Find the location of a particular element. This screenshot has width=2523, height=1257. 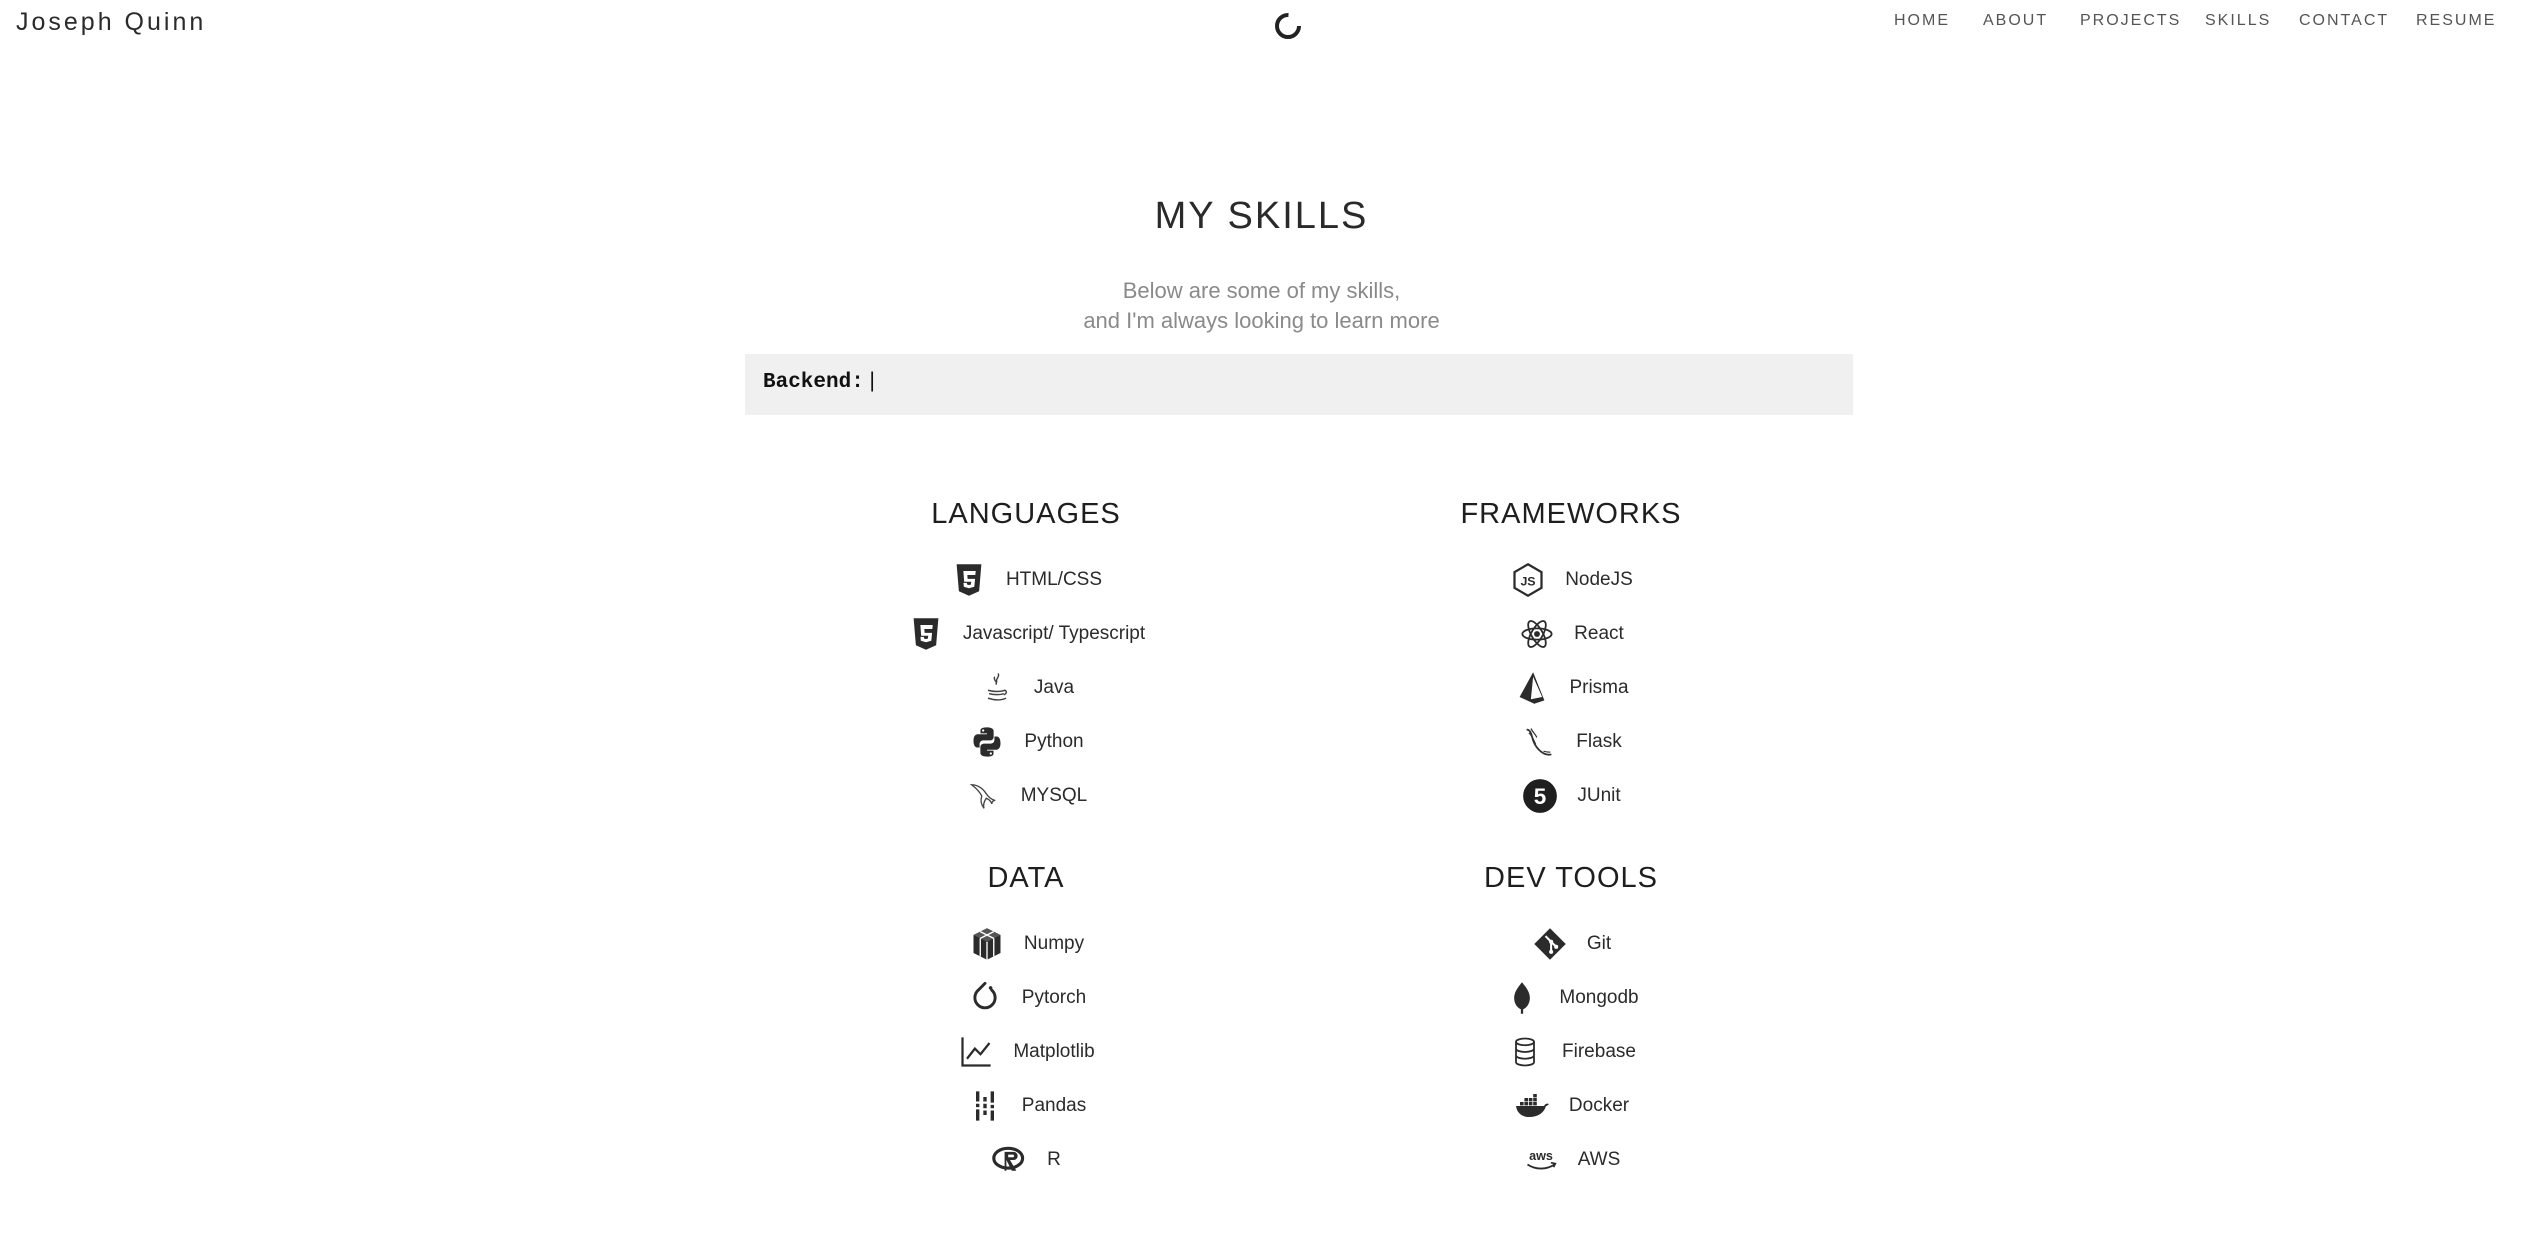

nav-projects: PROJECTS is located at coordinates (2130, 21).